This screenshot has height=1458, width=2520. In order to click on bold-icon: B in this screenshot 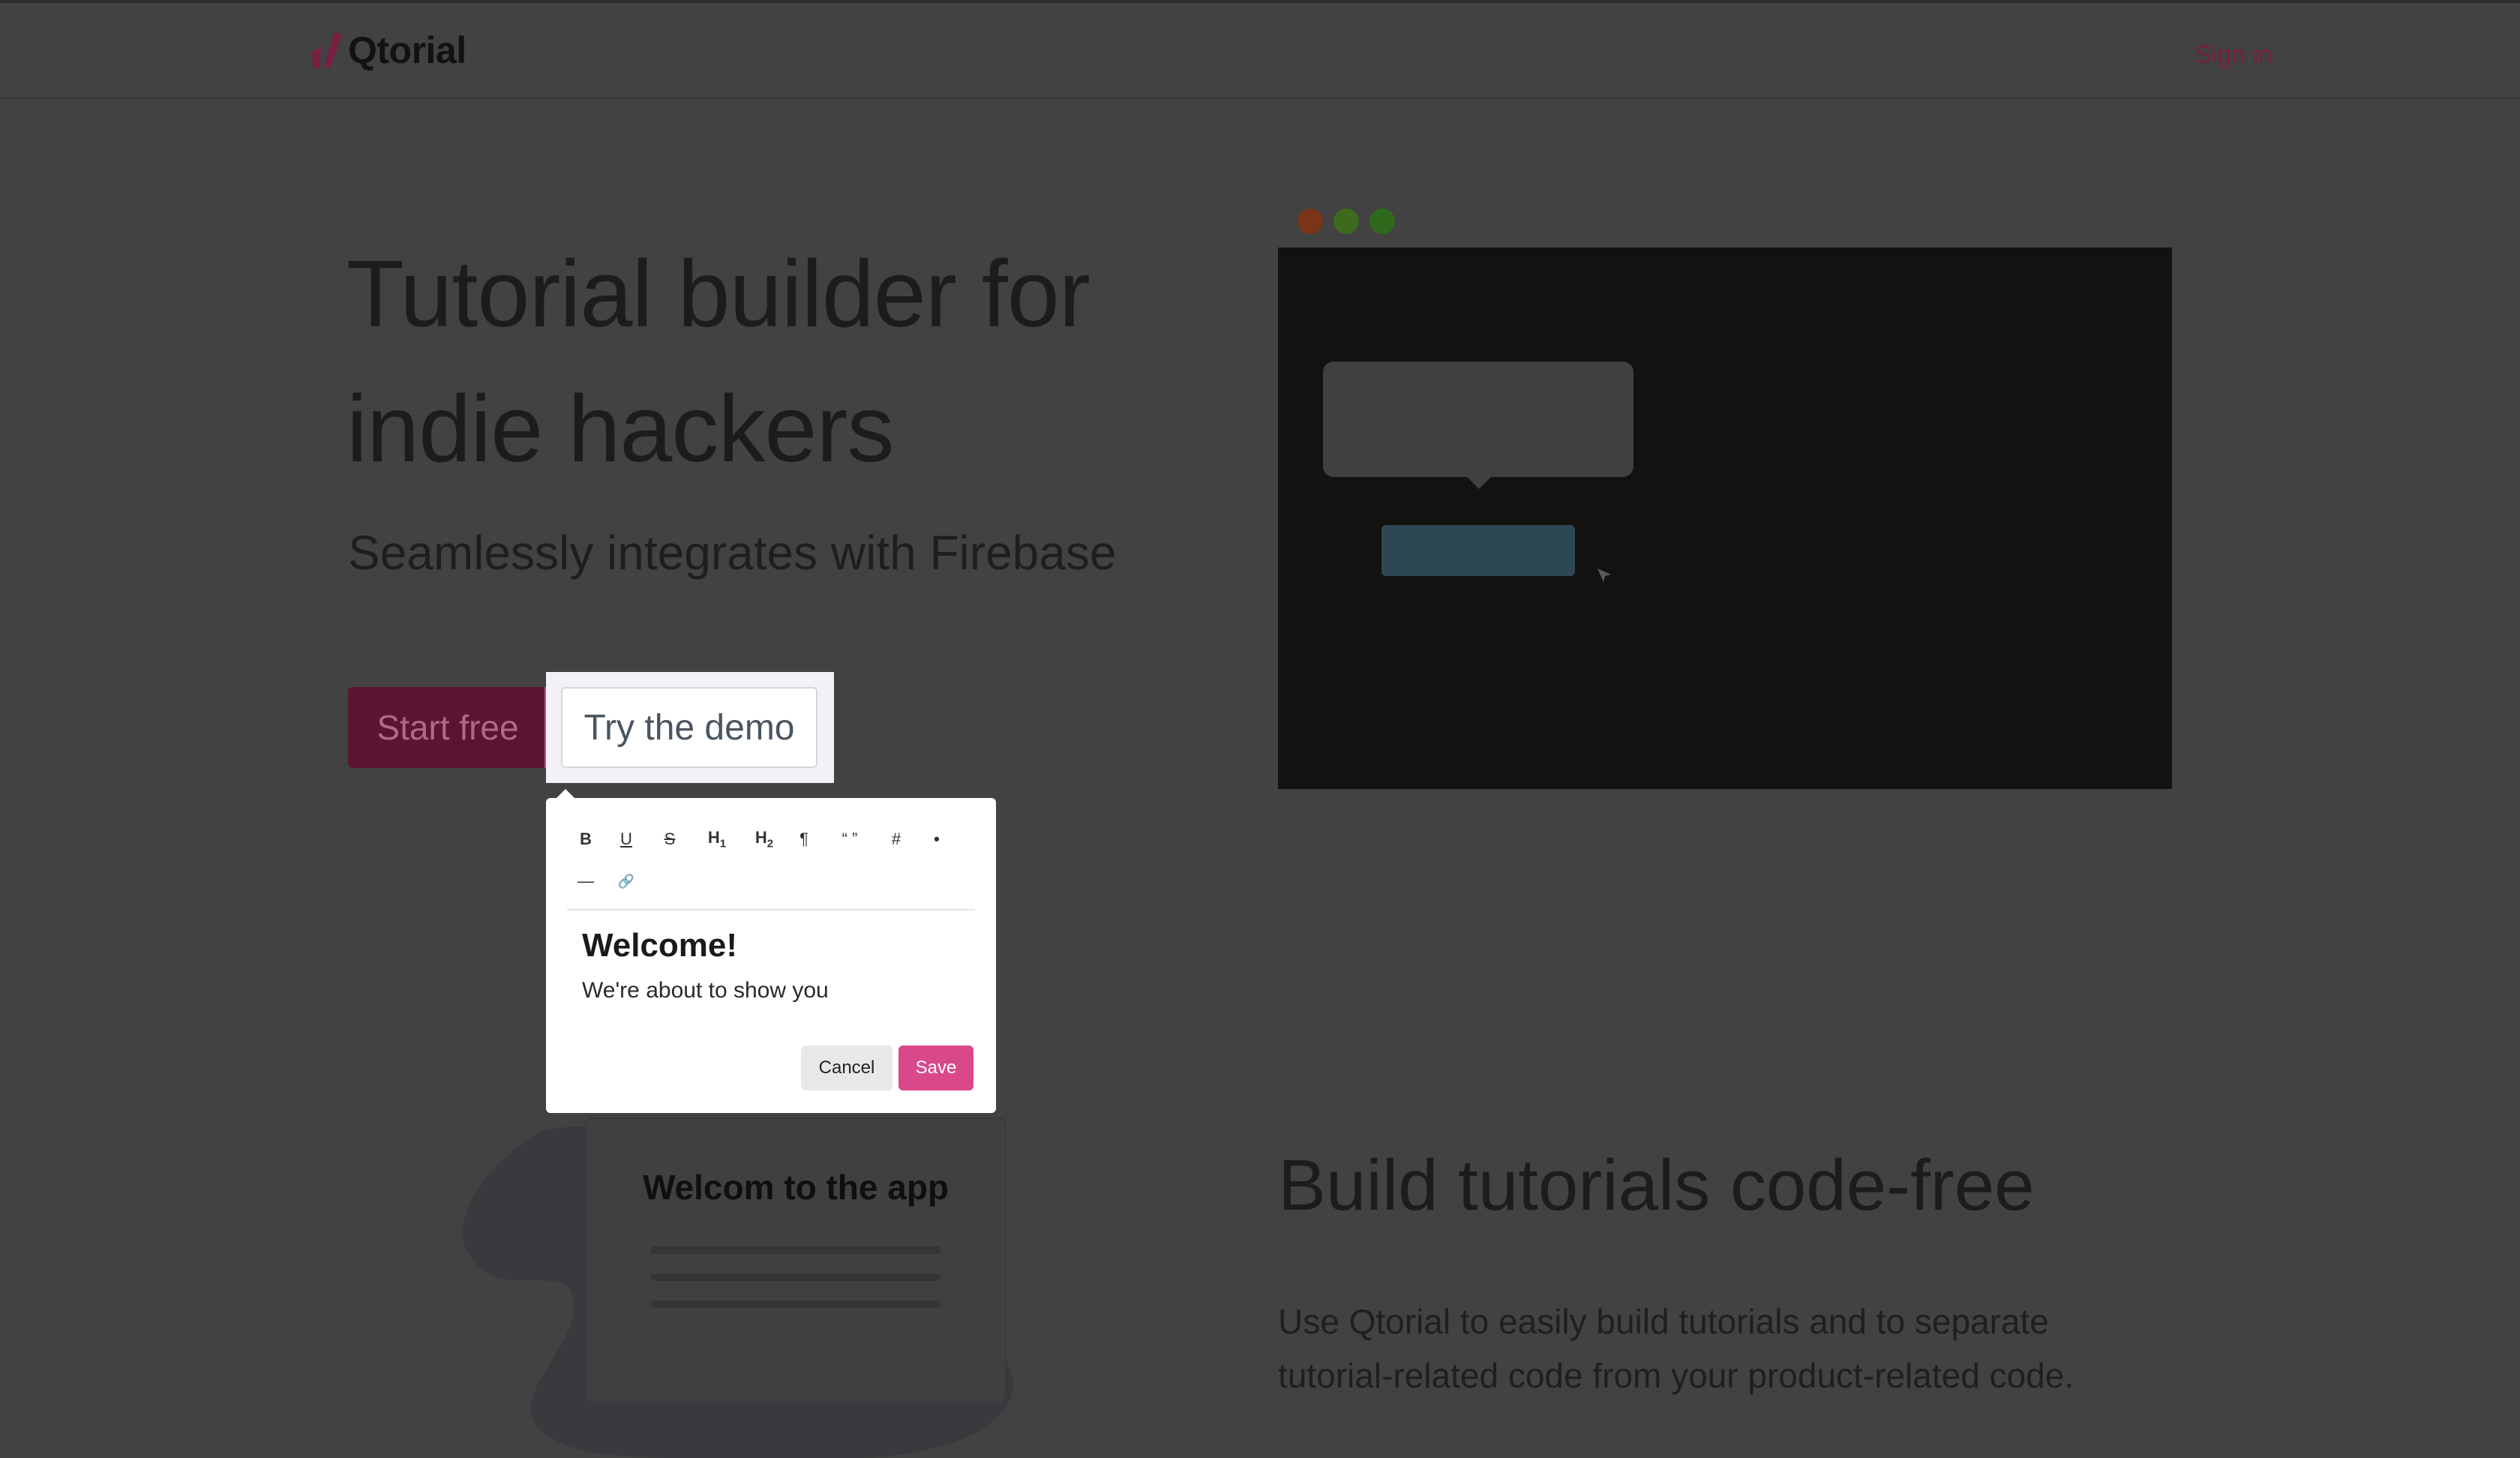, I will do `click(585, 839)`.